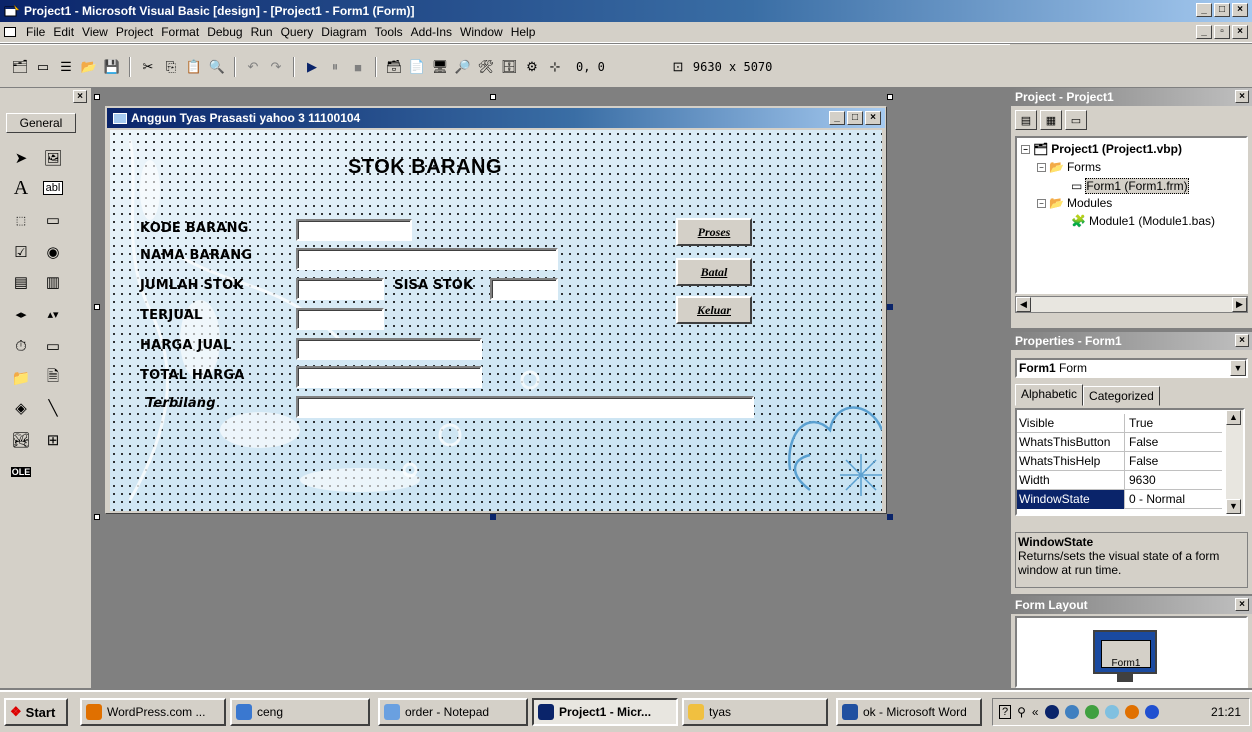 The width and height of the screenshot is (1252, 732). I want to click on label-tool-icon: A, so click(21, 188).